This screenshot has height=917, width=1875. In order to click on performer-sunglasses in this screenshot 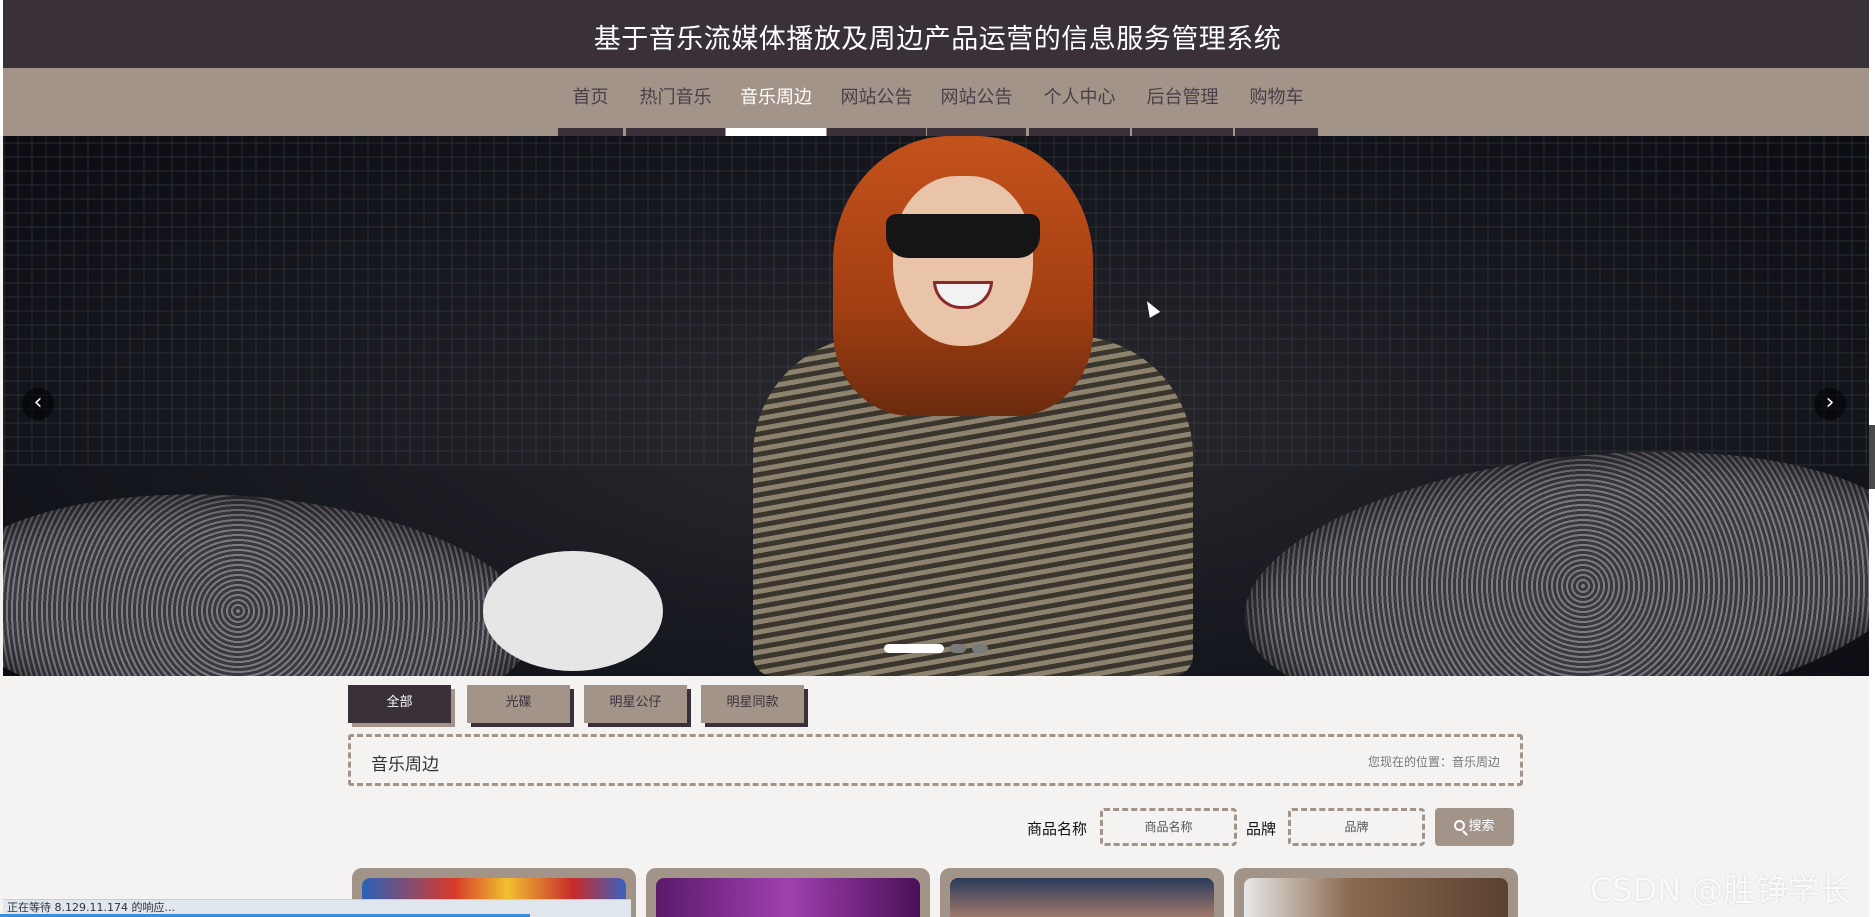, I will do `click(963, 236)`.